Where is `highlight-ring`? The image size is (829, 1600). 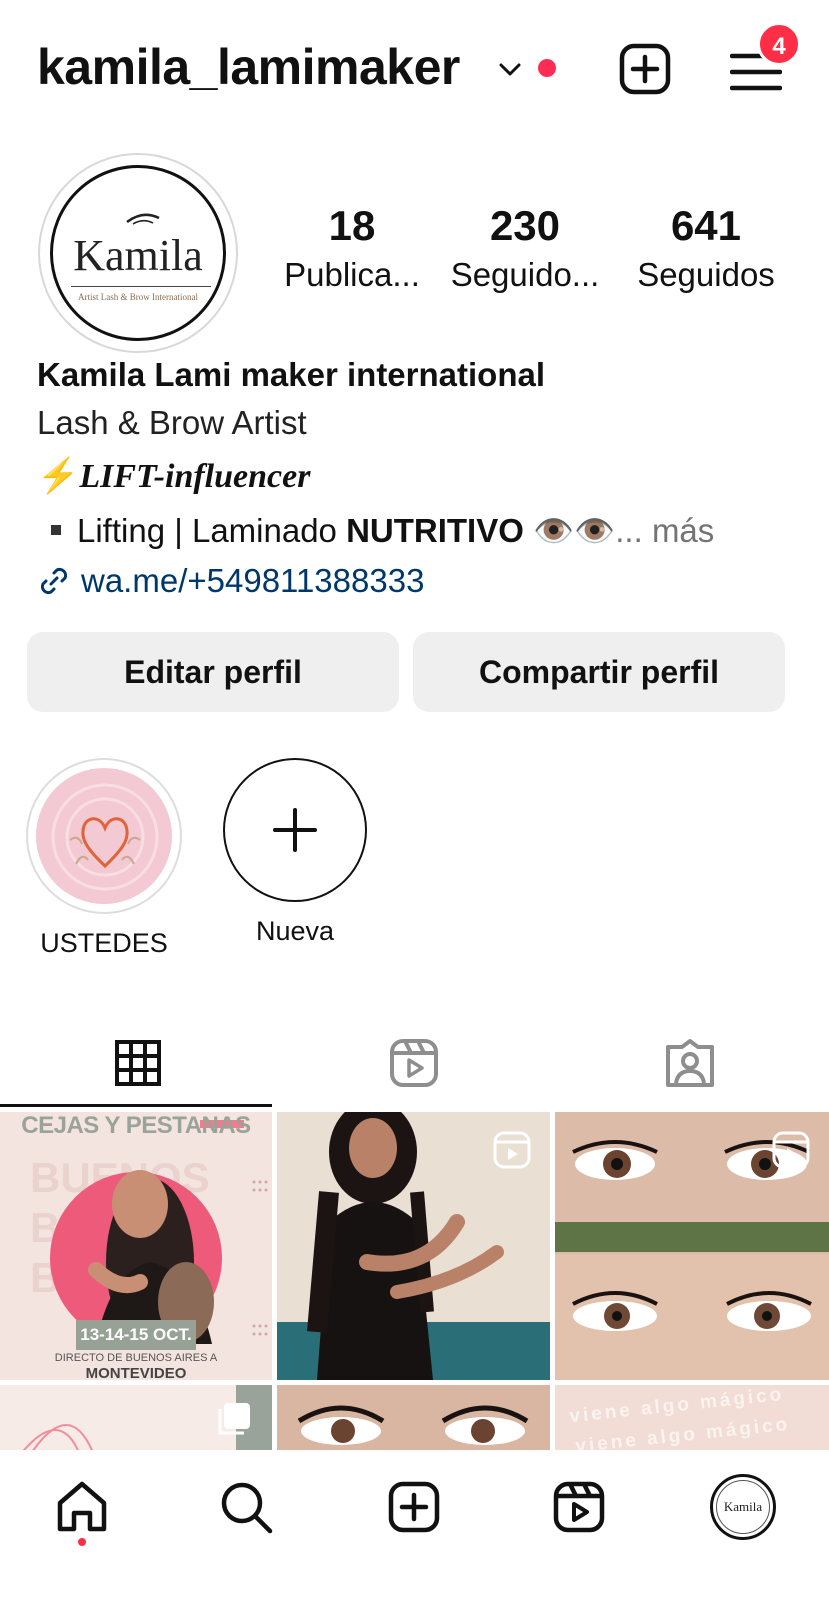 highlight-ring is located at coordinates (104, 836).